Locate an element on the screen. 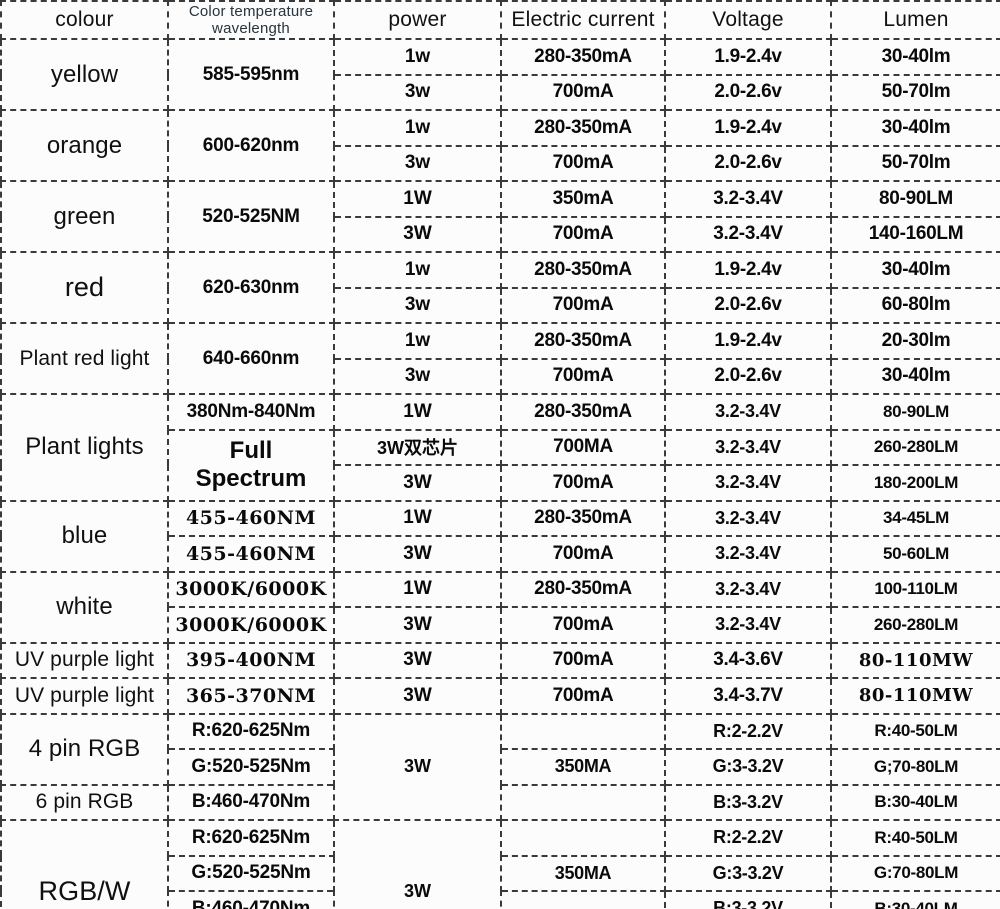 The image size is (1000, 909). cell-wavelength: 3000K/6000K is located at coordinates (251, 625).